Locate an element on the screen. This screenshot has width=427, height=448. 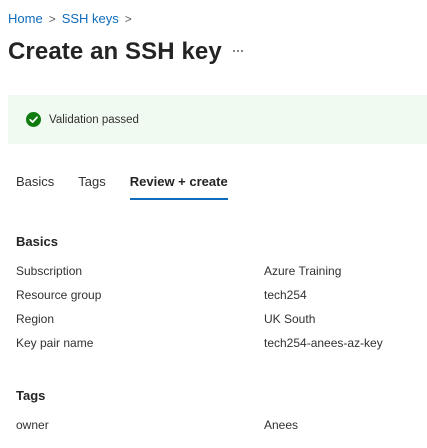
breadcrumb: Home > SSH keys > is located at coordinates (73, 18).